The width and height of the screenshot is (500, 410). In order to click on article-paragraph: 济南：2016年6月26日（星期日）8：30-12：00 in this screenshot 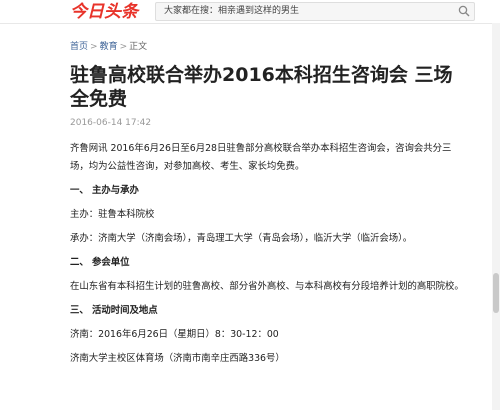, I will do `click(174, 334)`.